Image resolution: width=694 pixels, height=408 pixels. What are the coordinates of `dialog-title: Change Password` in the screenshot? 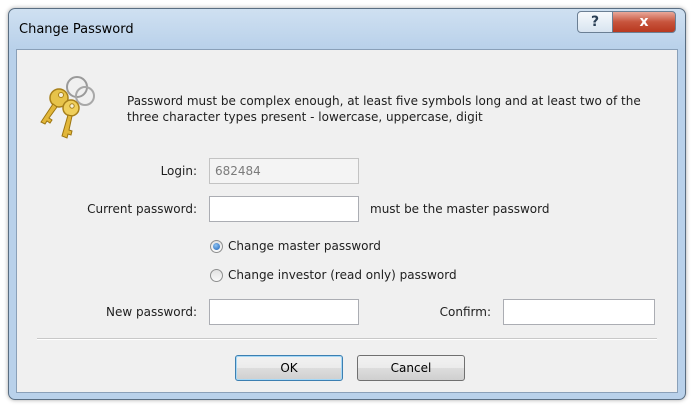 It's located at (76, 29).